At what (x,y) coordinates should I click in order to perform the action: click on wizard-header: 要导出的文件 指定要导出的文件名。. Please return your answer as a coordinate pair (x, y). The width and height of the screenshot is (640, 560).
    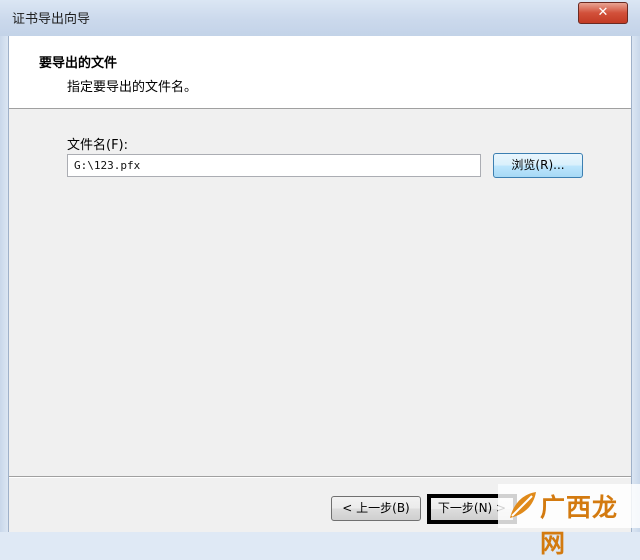
    Looking at the image, I should click on (320, 72).